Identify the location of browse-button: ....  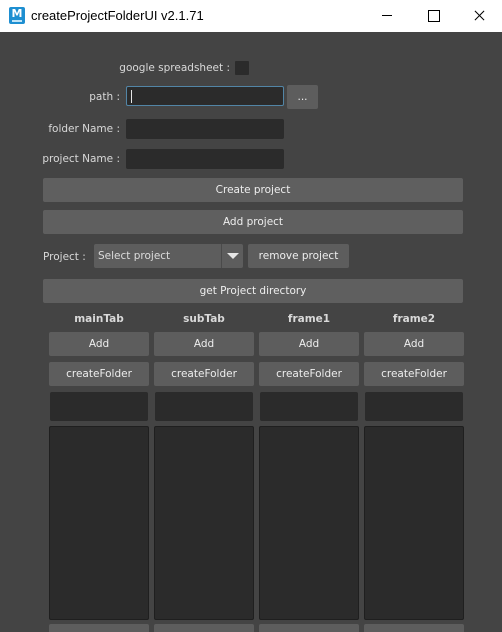
(302, 97).